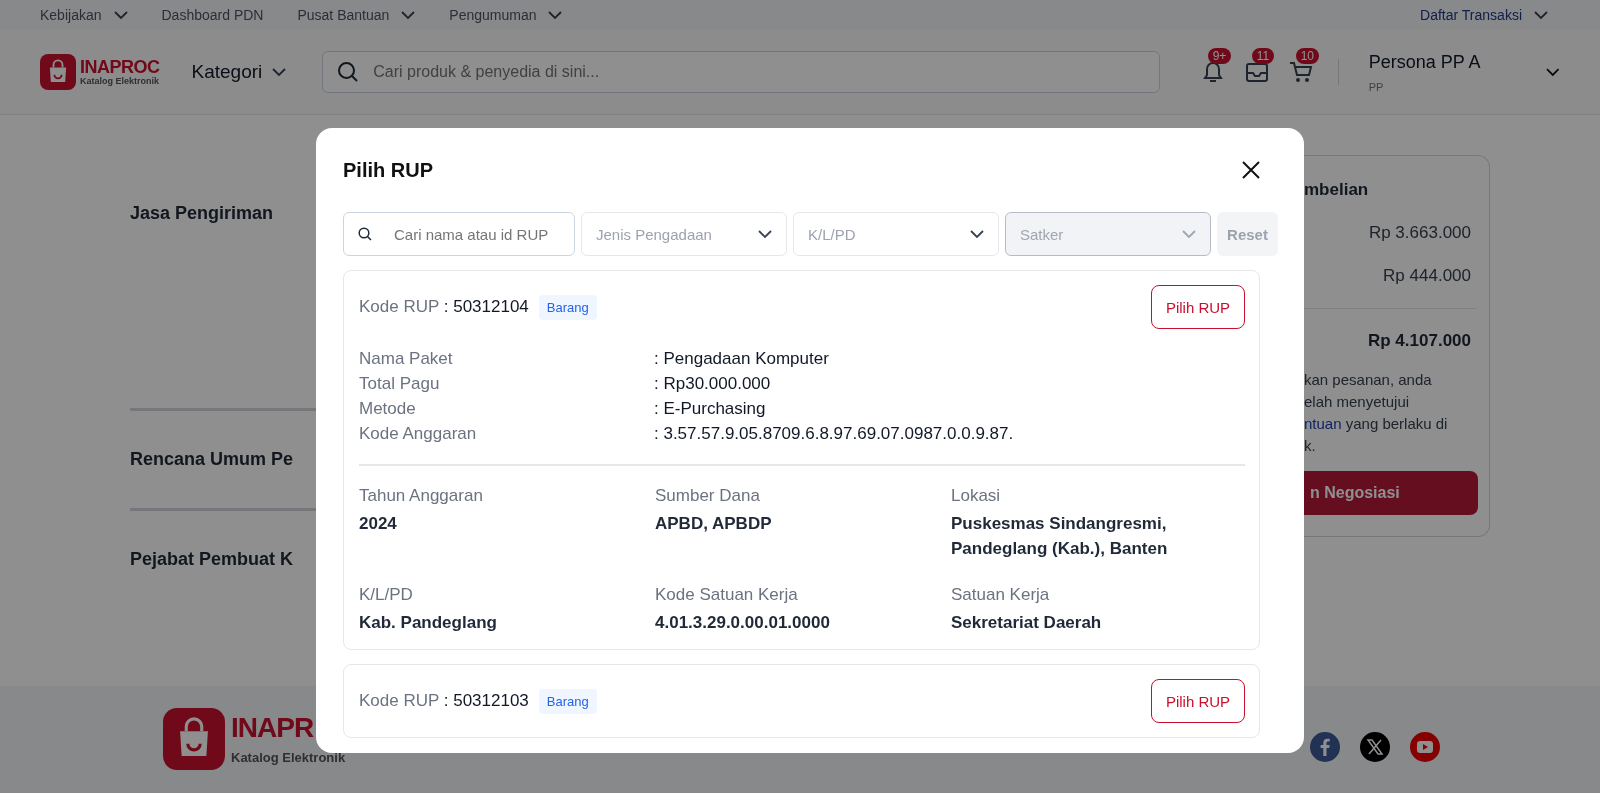 This screenshot has height=793, width=1600. I want to click on detail-label: Total Pagu, so click(400, 384).